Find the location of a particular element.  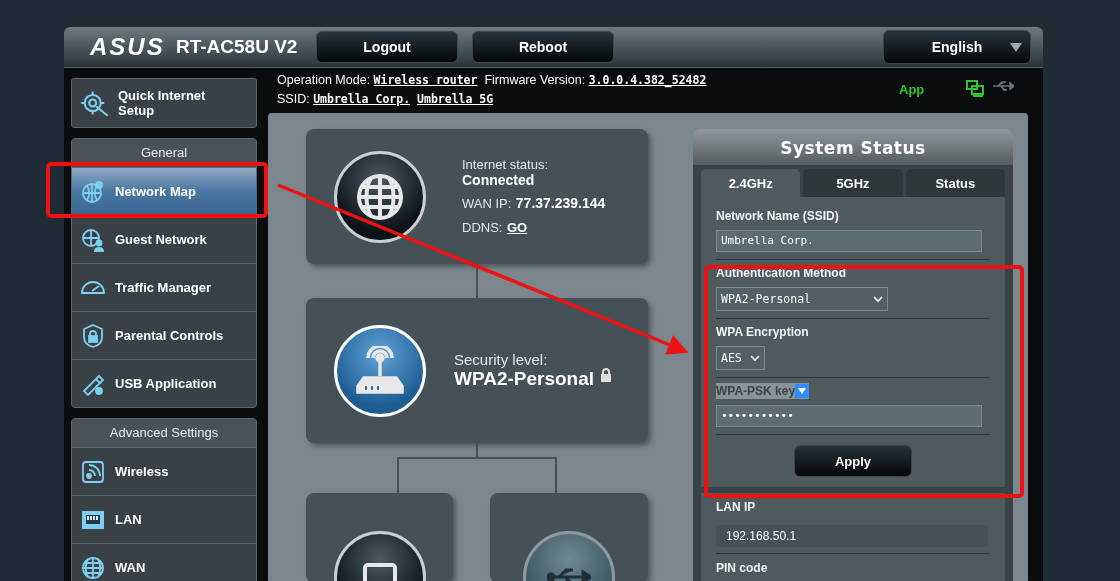

sidebar-item: WAN is located at coordinates (164, 562).